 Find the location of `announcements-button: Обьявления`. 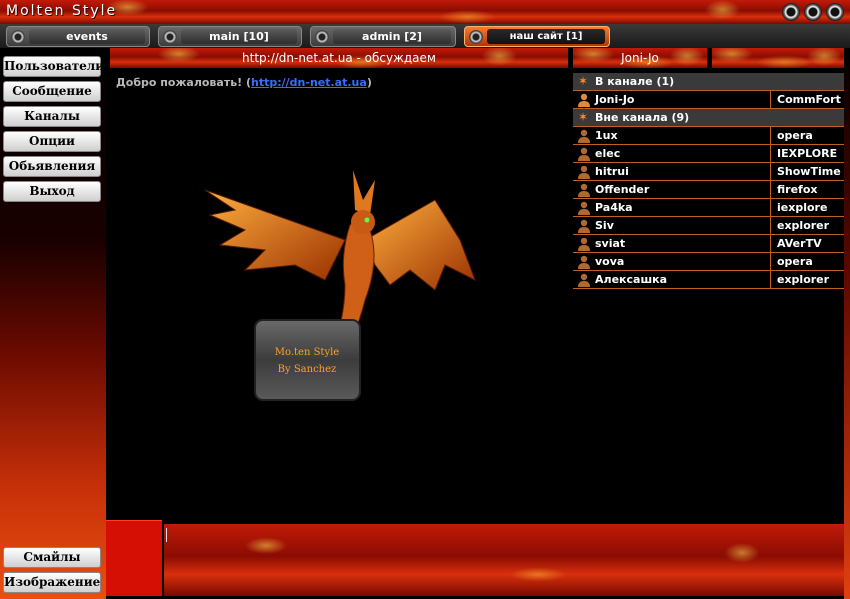

announcements-button: Обьявления is located at coordinates (52, 166).